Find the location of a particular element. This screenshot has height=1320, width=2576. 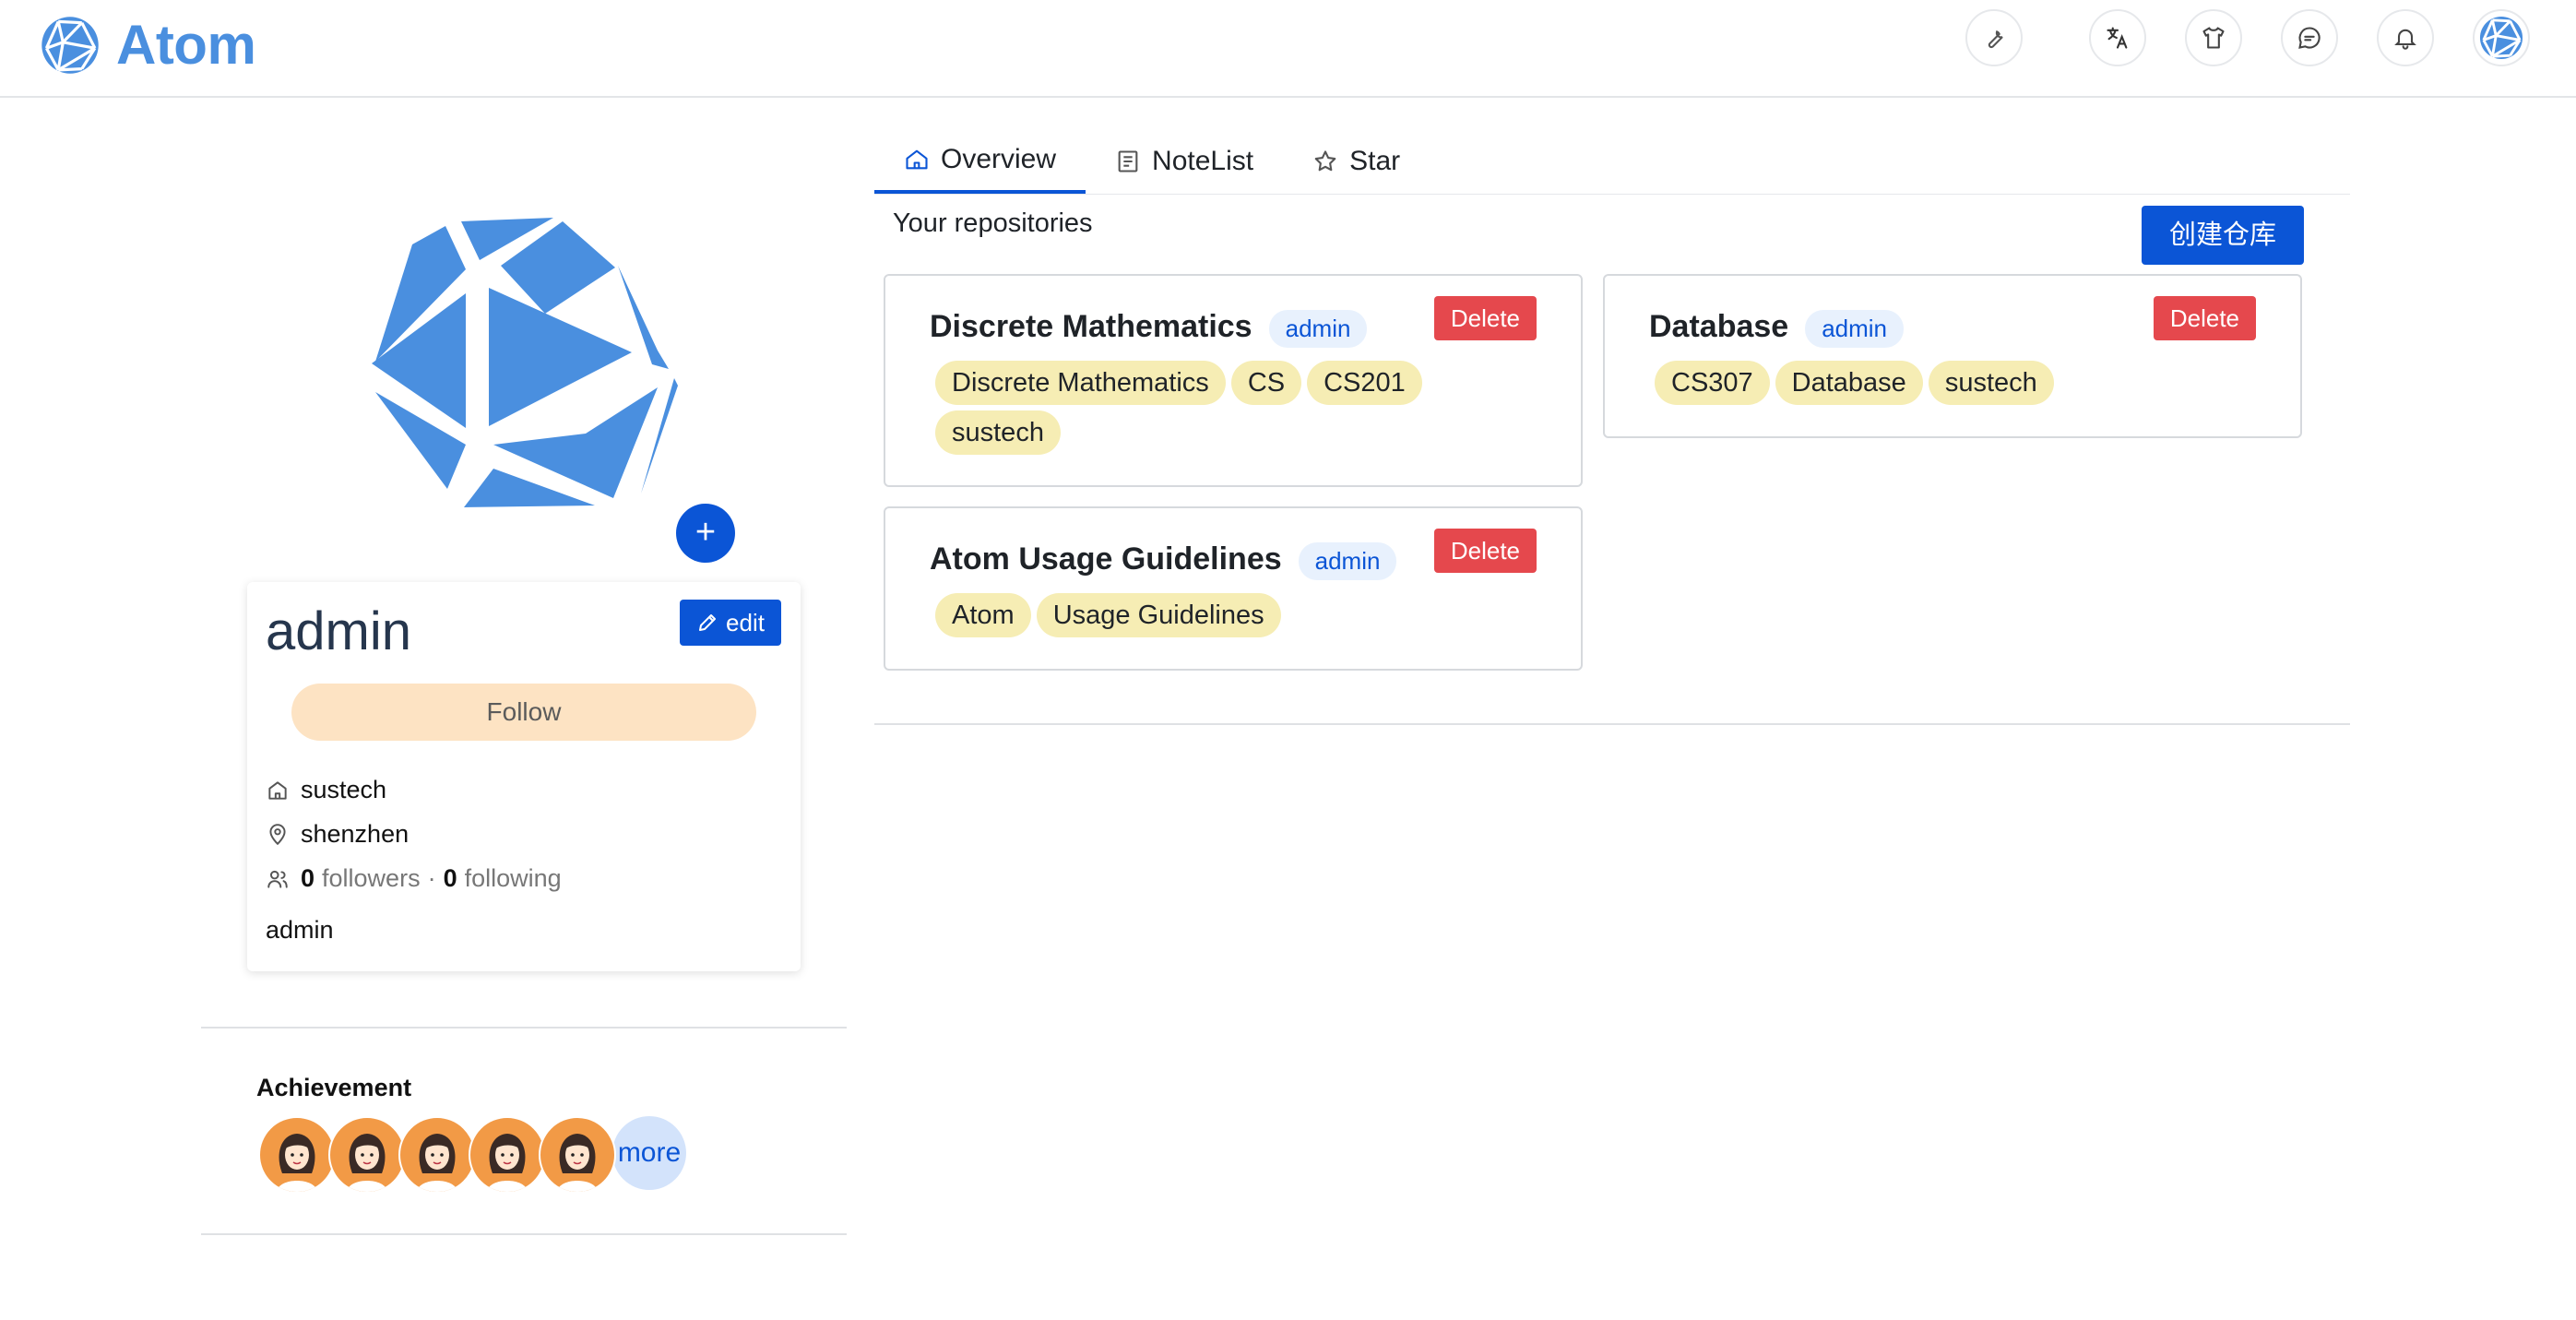

notifications-button is located at coordinates (2406, 37).